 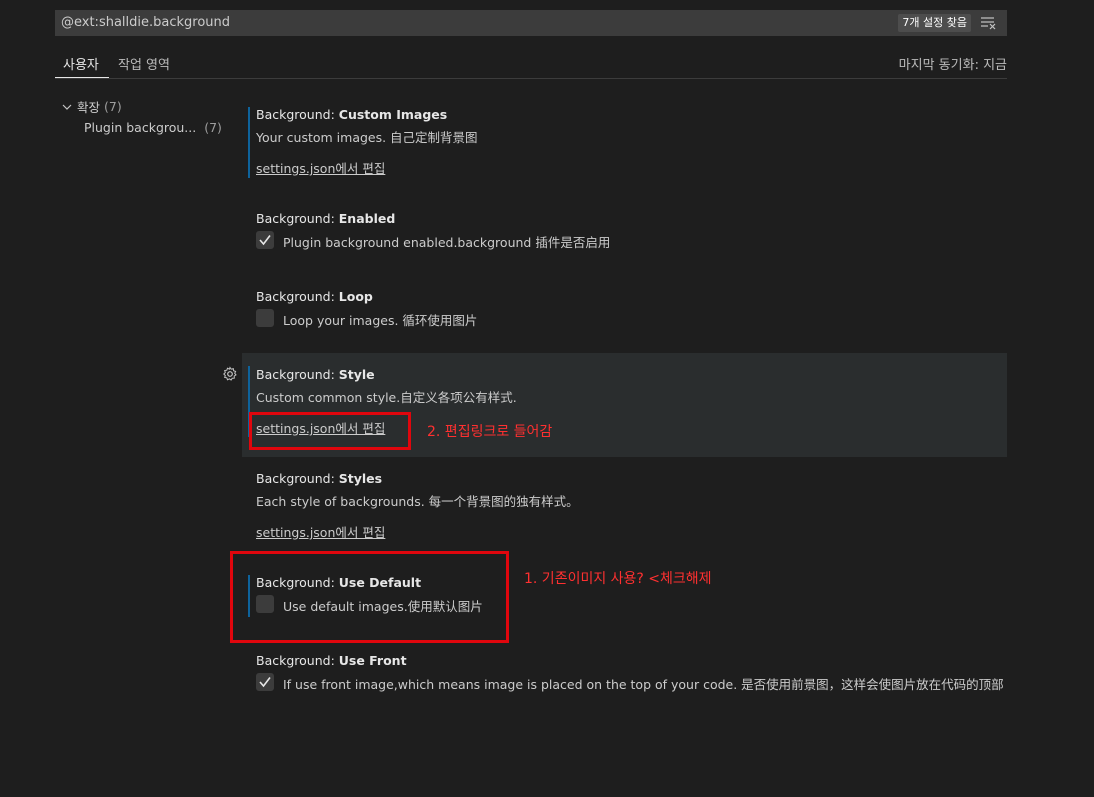 I want to click on tab-workspace: 작업 영역, so click(x=144, y=63).